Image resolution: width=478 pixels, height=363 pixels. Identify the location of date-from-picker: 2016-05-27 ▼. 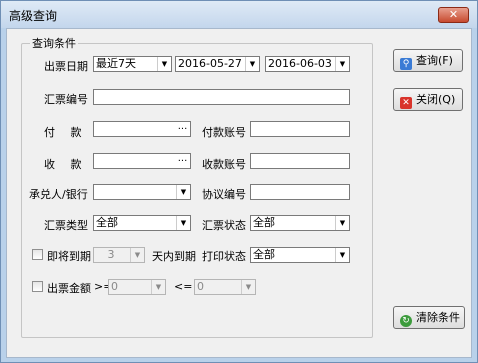
(217, 64).